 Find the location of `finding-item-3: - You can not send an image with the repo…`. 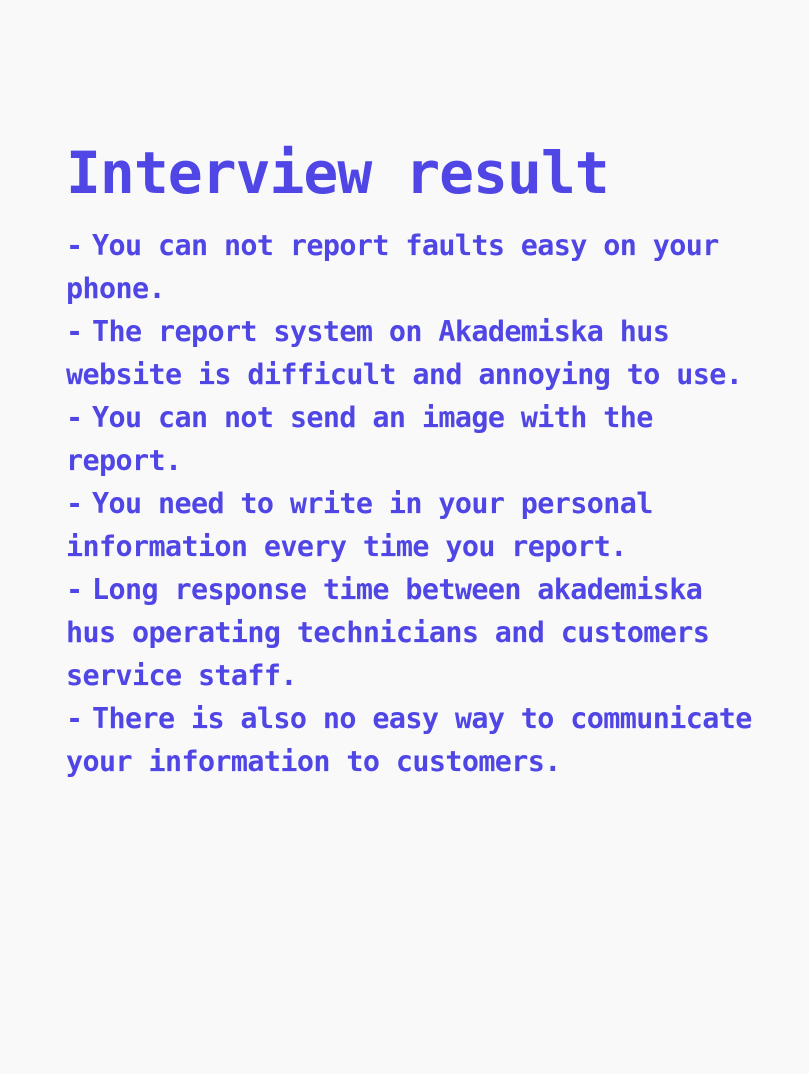

finding-item-3: - You can not send an image with the repo… is located at coordinates (416, 439).